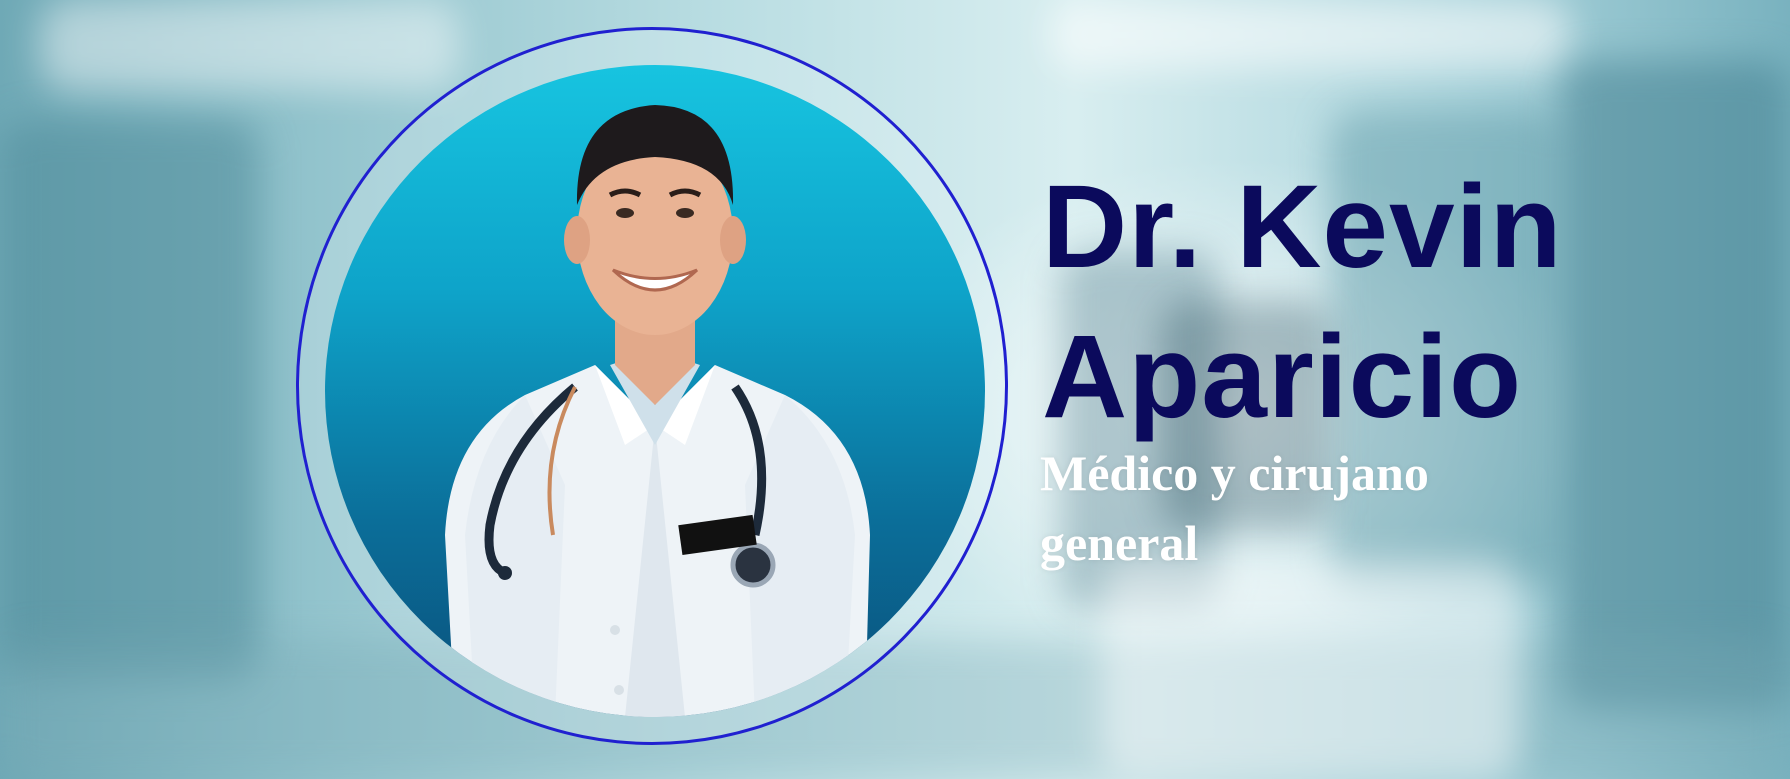 The height and width of the screenshot is (779, 1790). What do you see at coordinates (1234, 473) in the screenshot?
I see `doctor-specialty-line-1: Médico y cirujano` at bounding box center [1234, 473].